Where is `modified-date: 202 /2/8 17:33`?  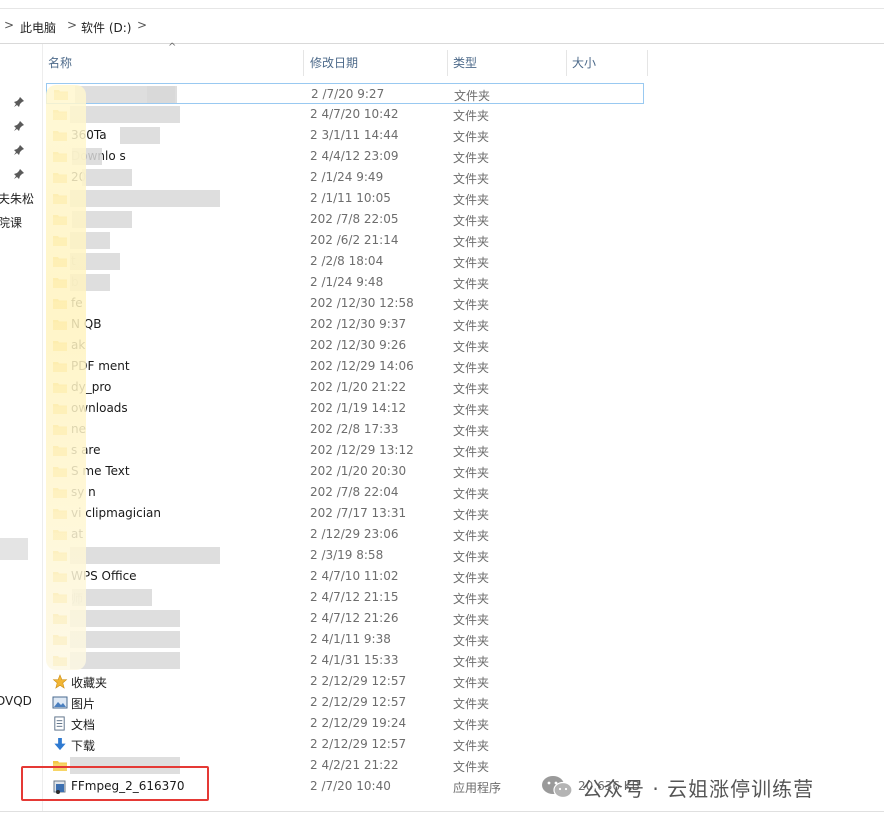
modified-date: 202 /2/8 17:33 is located at coordinates (354, 429).